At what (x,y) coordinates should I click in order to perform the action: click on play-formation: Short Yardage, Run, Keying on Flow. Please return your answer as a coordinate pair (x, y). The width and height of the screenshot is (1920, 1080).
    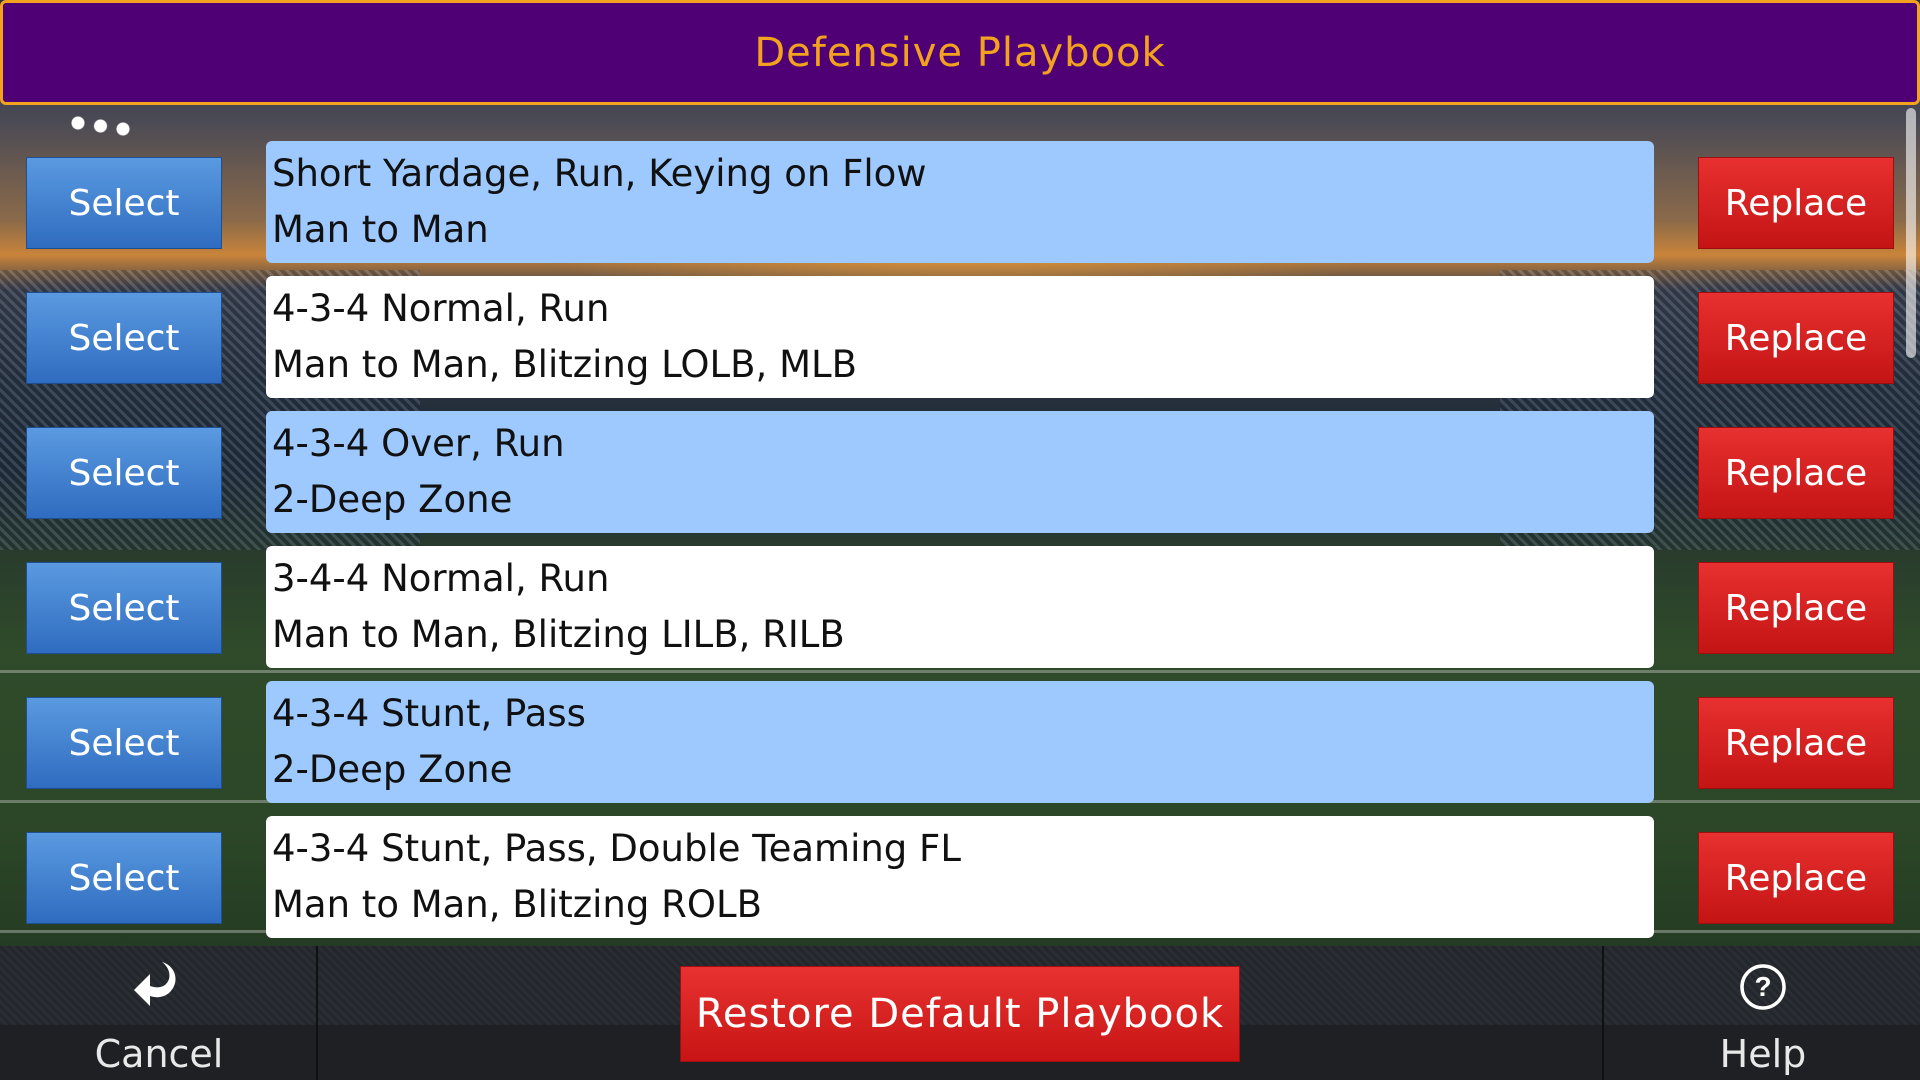
    Looking at the image, I should click on (599, 173).